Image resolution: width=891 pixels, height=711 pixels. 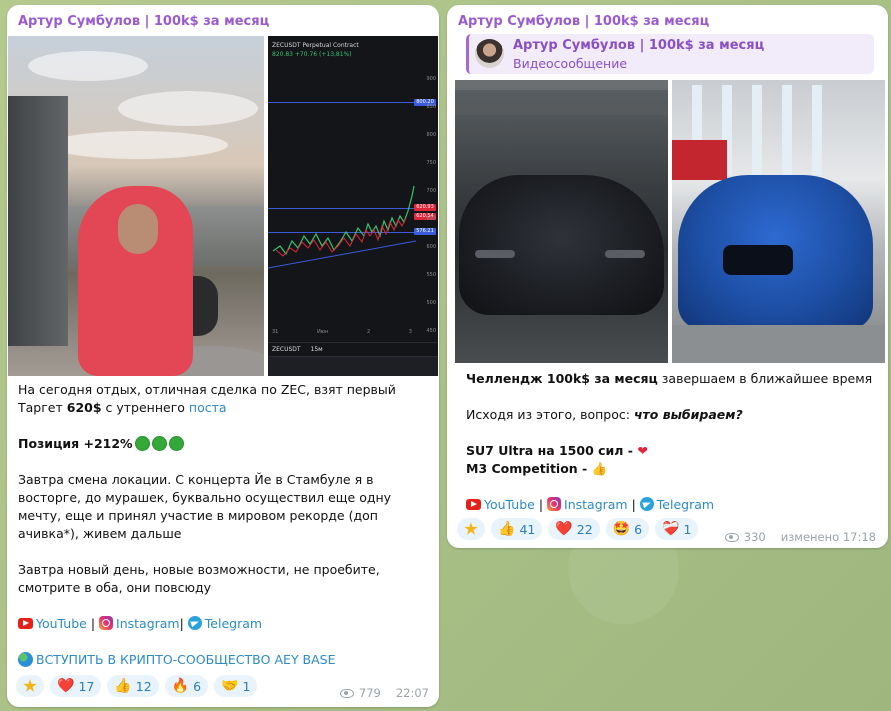 I want to click on photo-man-rooftop, so click(x=136, y=206).